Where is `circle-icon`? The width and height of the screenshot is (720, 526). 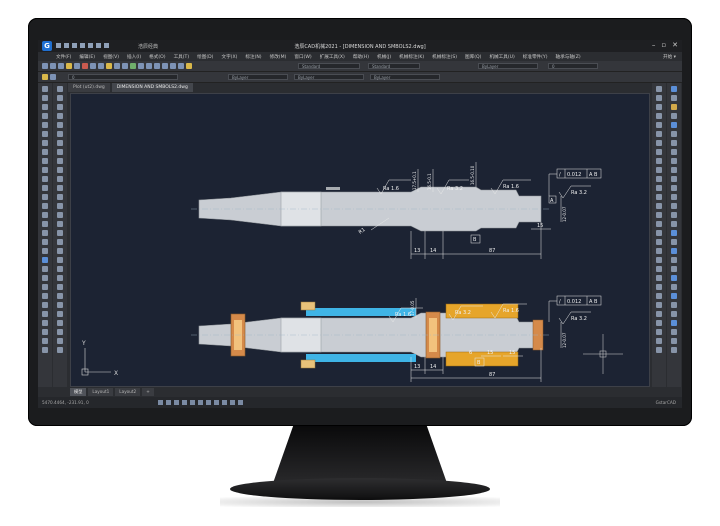 circle-icon is located at coordinates (45, 143).